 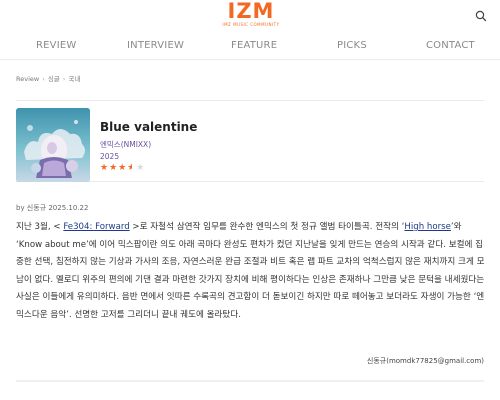 What do you see at coordinates (425, 361) in the screenshot?
I see `author-email: 신동규(momdk77825@gmail.com)` at bounding box center [425, 361].